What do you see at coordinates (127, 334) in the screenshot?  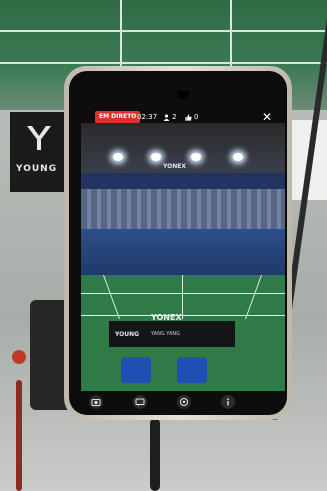 I see `ad-text-left: YOUNG` at bounding box center [127, 334].